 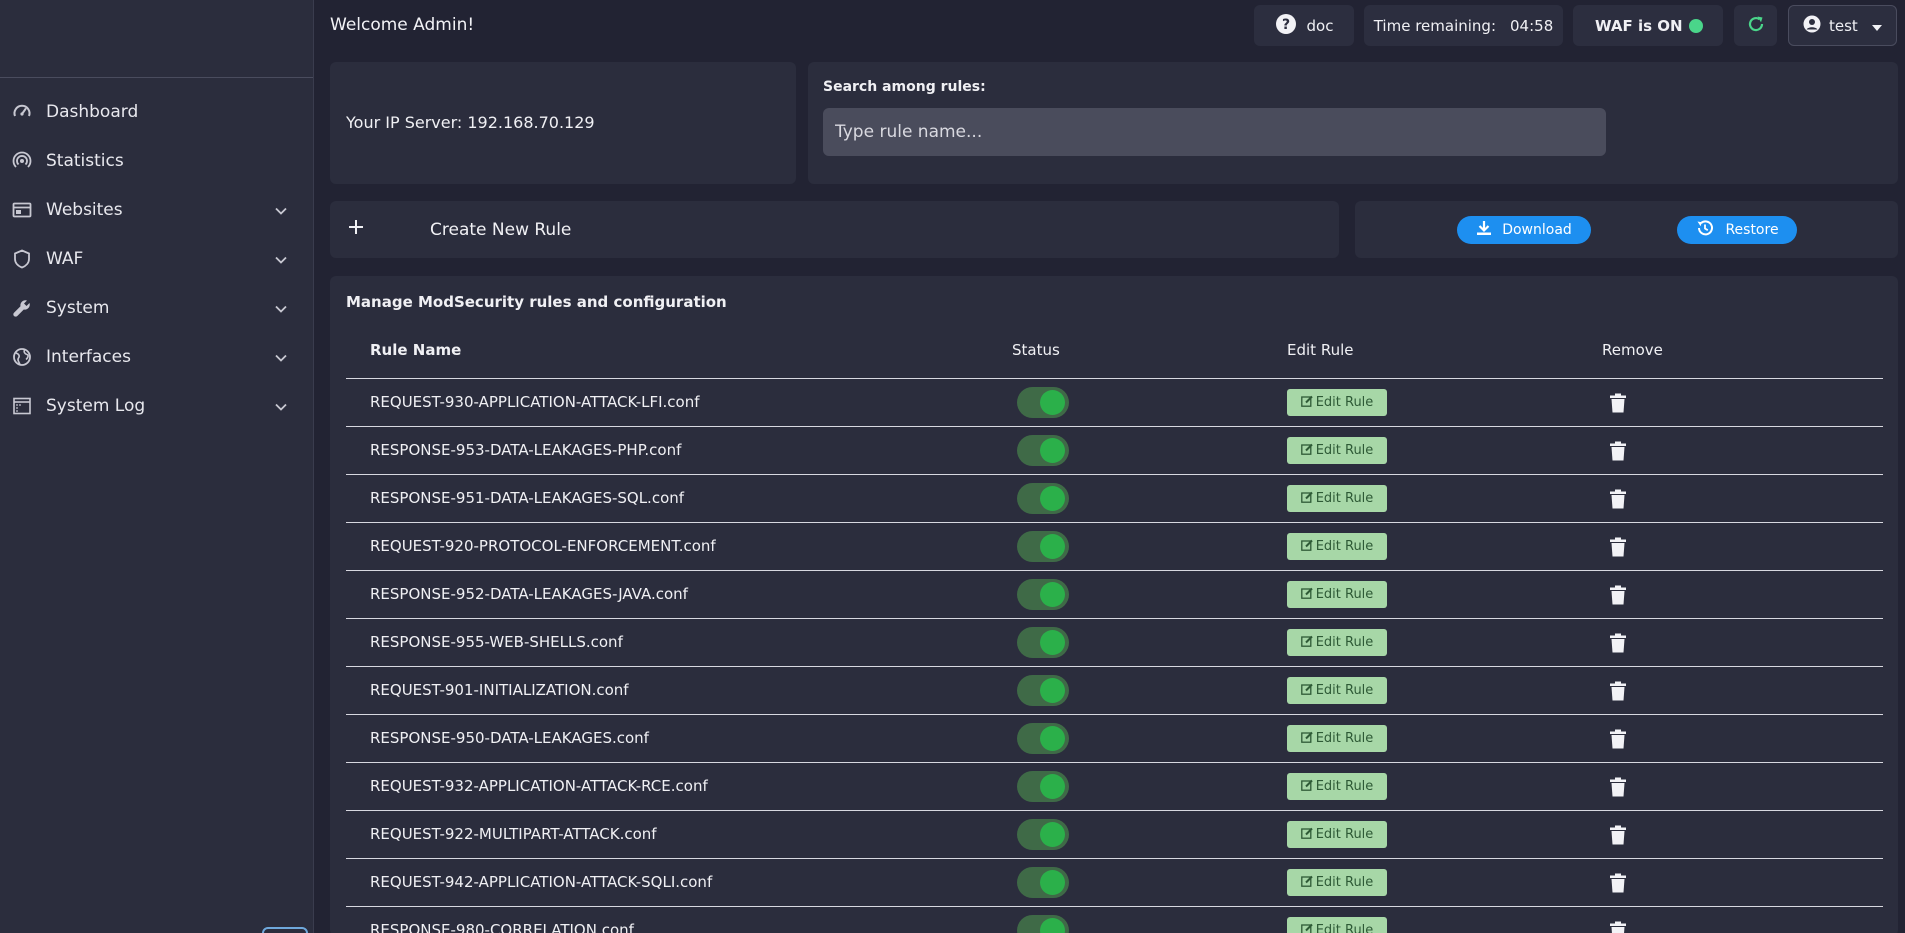 What do you see at coordinates (1214, 132) in the screenshot?
I see `rule-search-input` at bounding box center [1214, 132].